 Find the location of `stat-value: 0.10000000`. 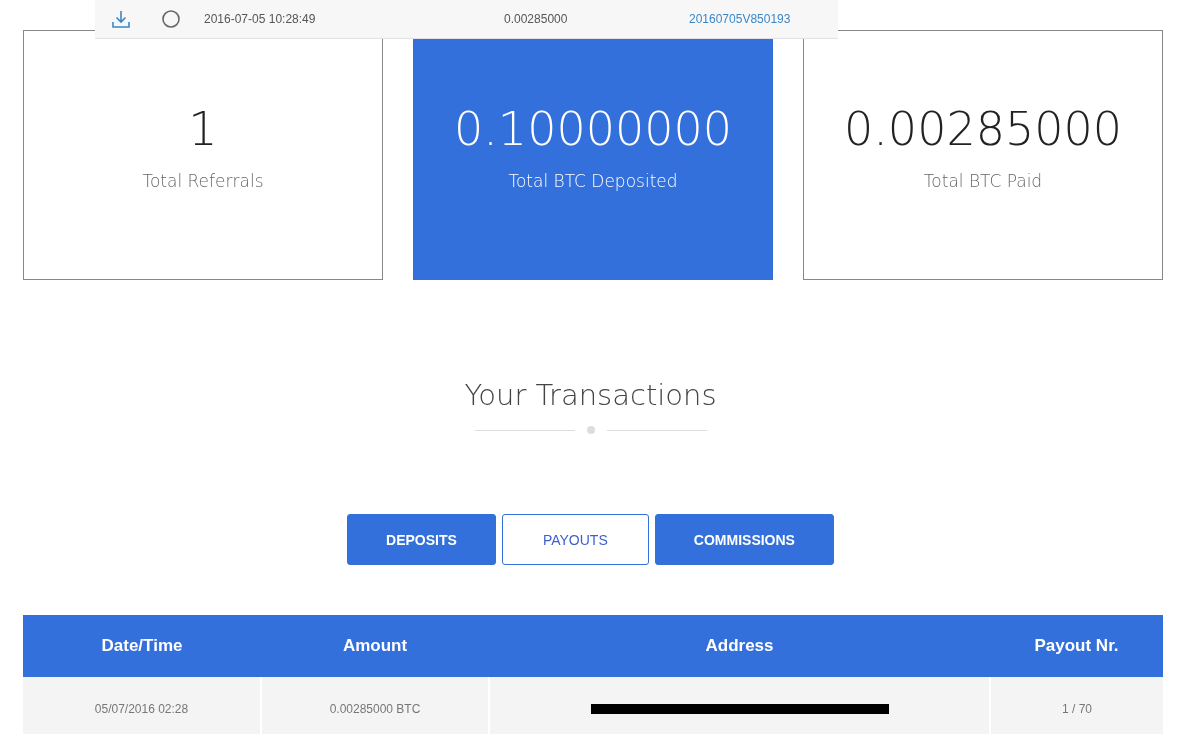

stat-value: 0.10000000 is located at coordinates (593, 129).